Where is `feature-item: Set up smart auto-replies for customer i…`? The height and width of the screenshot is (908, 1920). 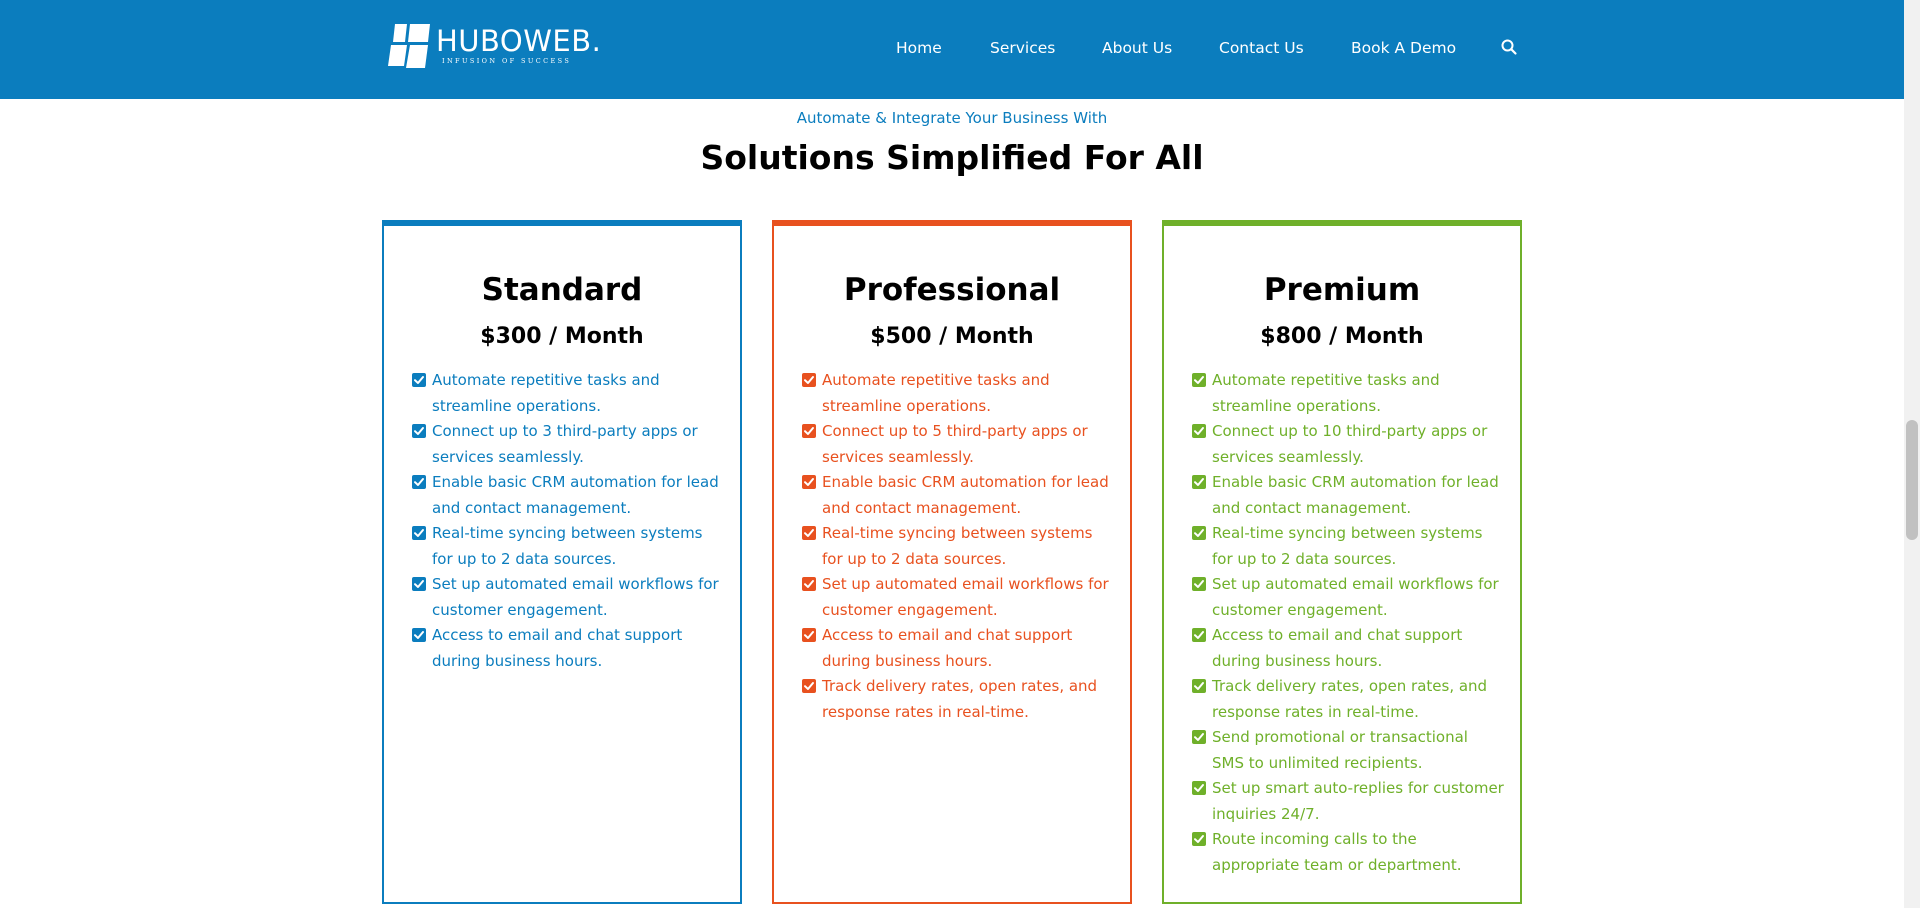 feature-item: Set up smart auto-replies for customer i… is located at coordinates (1348, 801).